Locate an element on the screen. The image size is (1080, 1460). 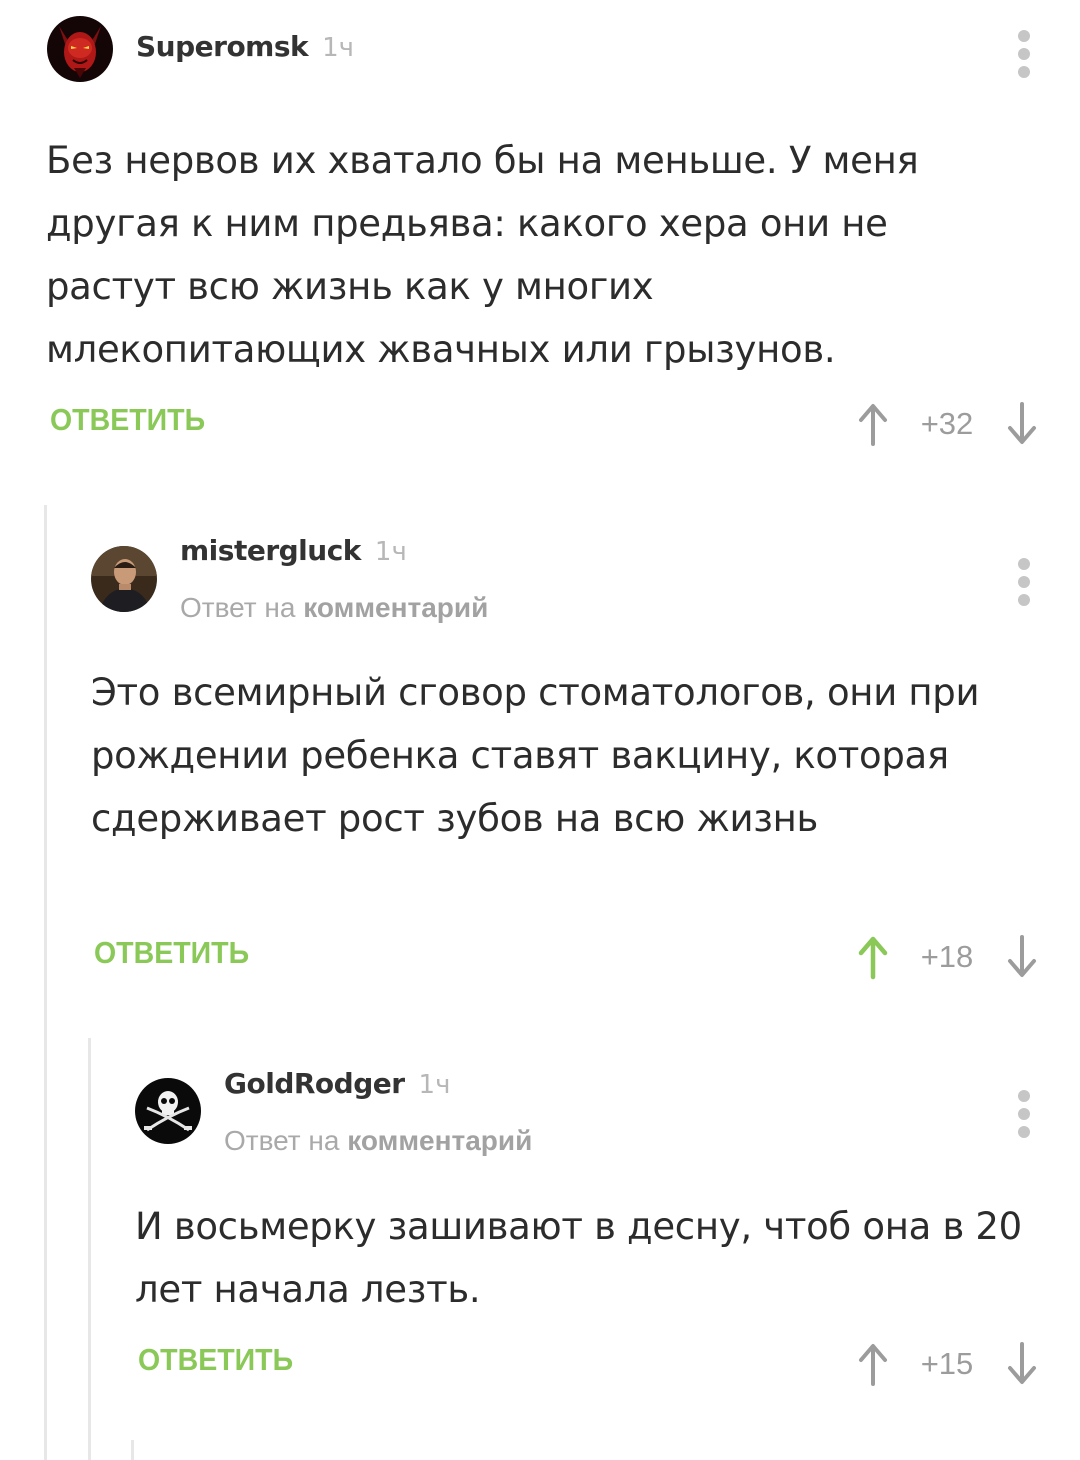
comment-footer: ОТВЕТИТЬ +15 is located at coordinates (594, 1367).